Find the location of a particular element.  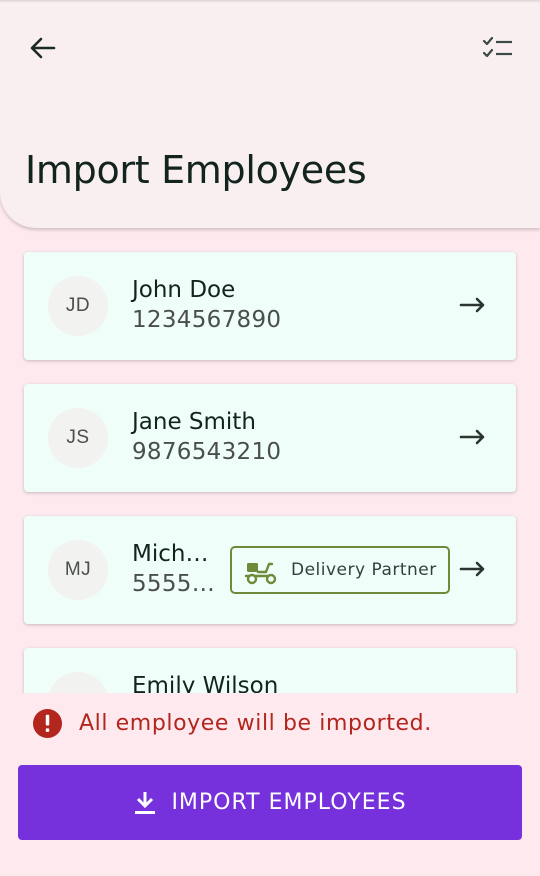

employee-name: John Doe is located at coordinates (184, 290).